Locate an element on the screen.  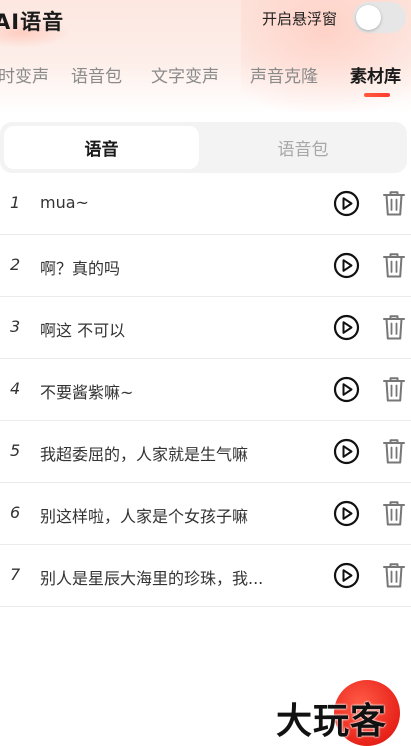
item-index: 1 is located at coordinates (15, 202).